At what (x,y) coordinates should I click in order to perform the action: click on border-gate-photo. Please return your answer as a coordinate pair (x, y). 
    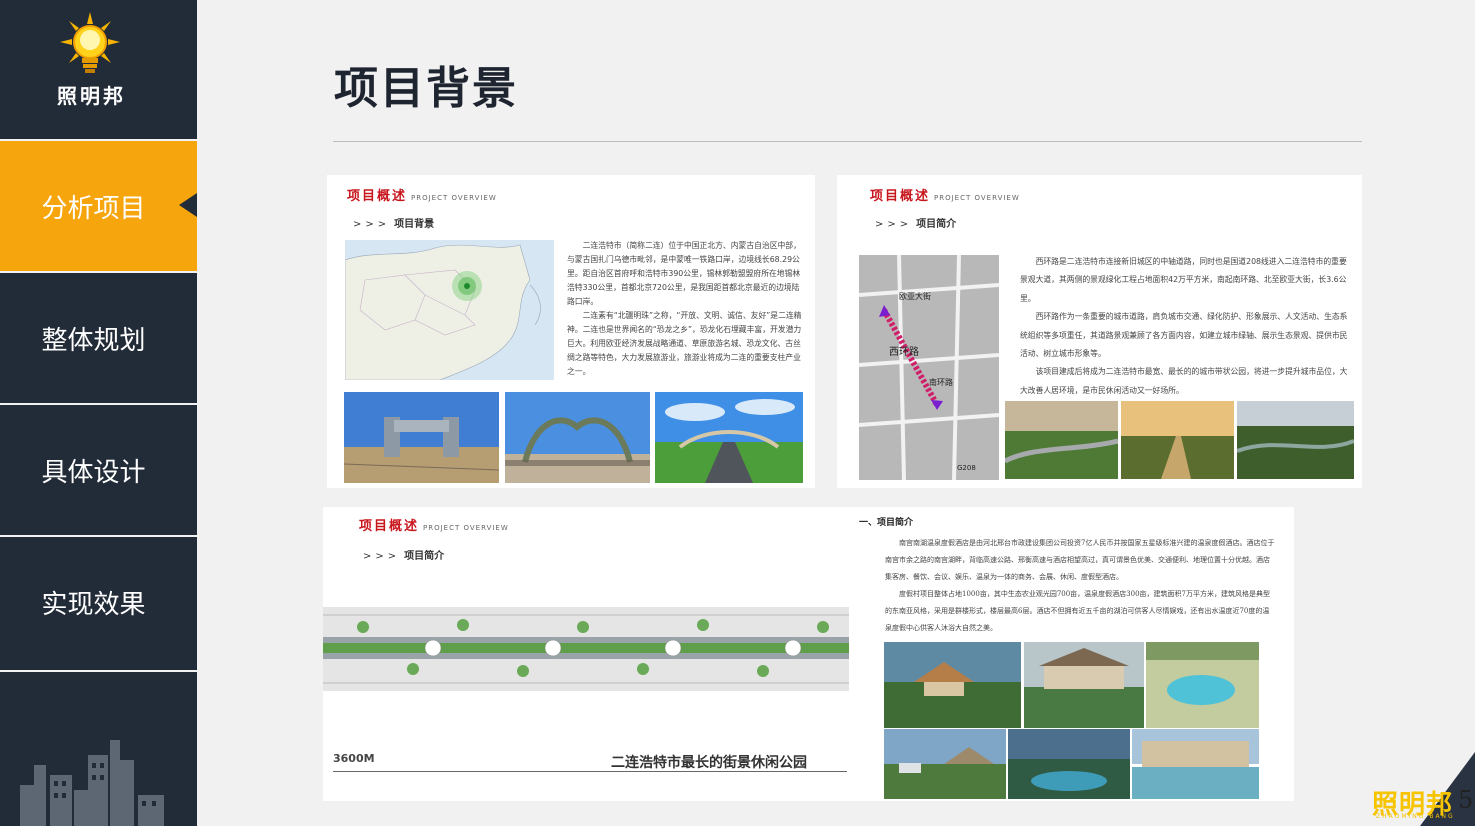
    Looking at the image, I should click on (421, 437).